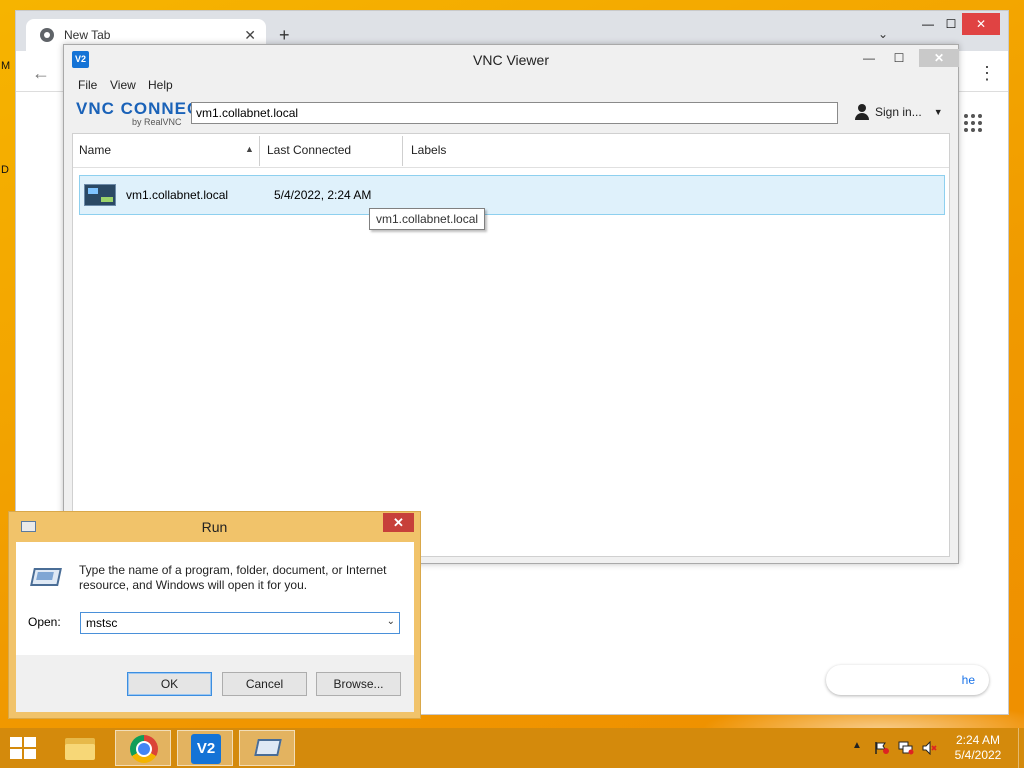 This screenshot has width=1024, height=768. What do you see at coordinates (857, 745) in the screenshot?
I see `tray-overflow-chevron-icon: ▲` at bounding box center [857, 745].